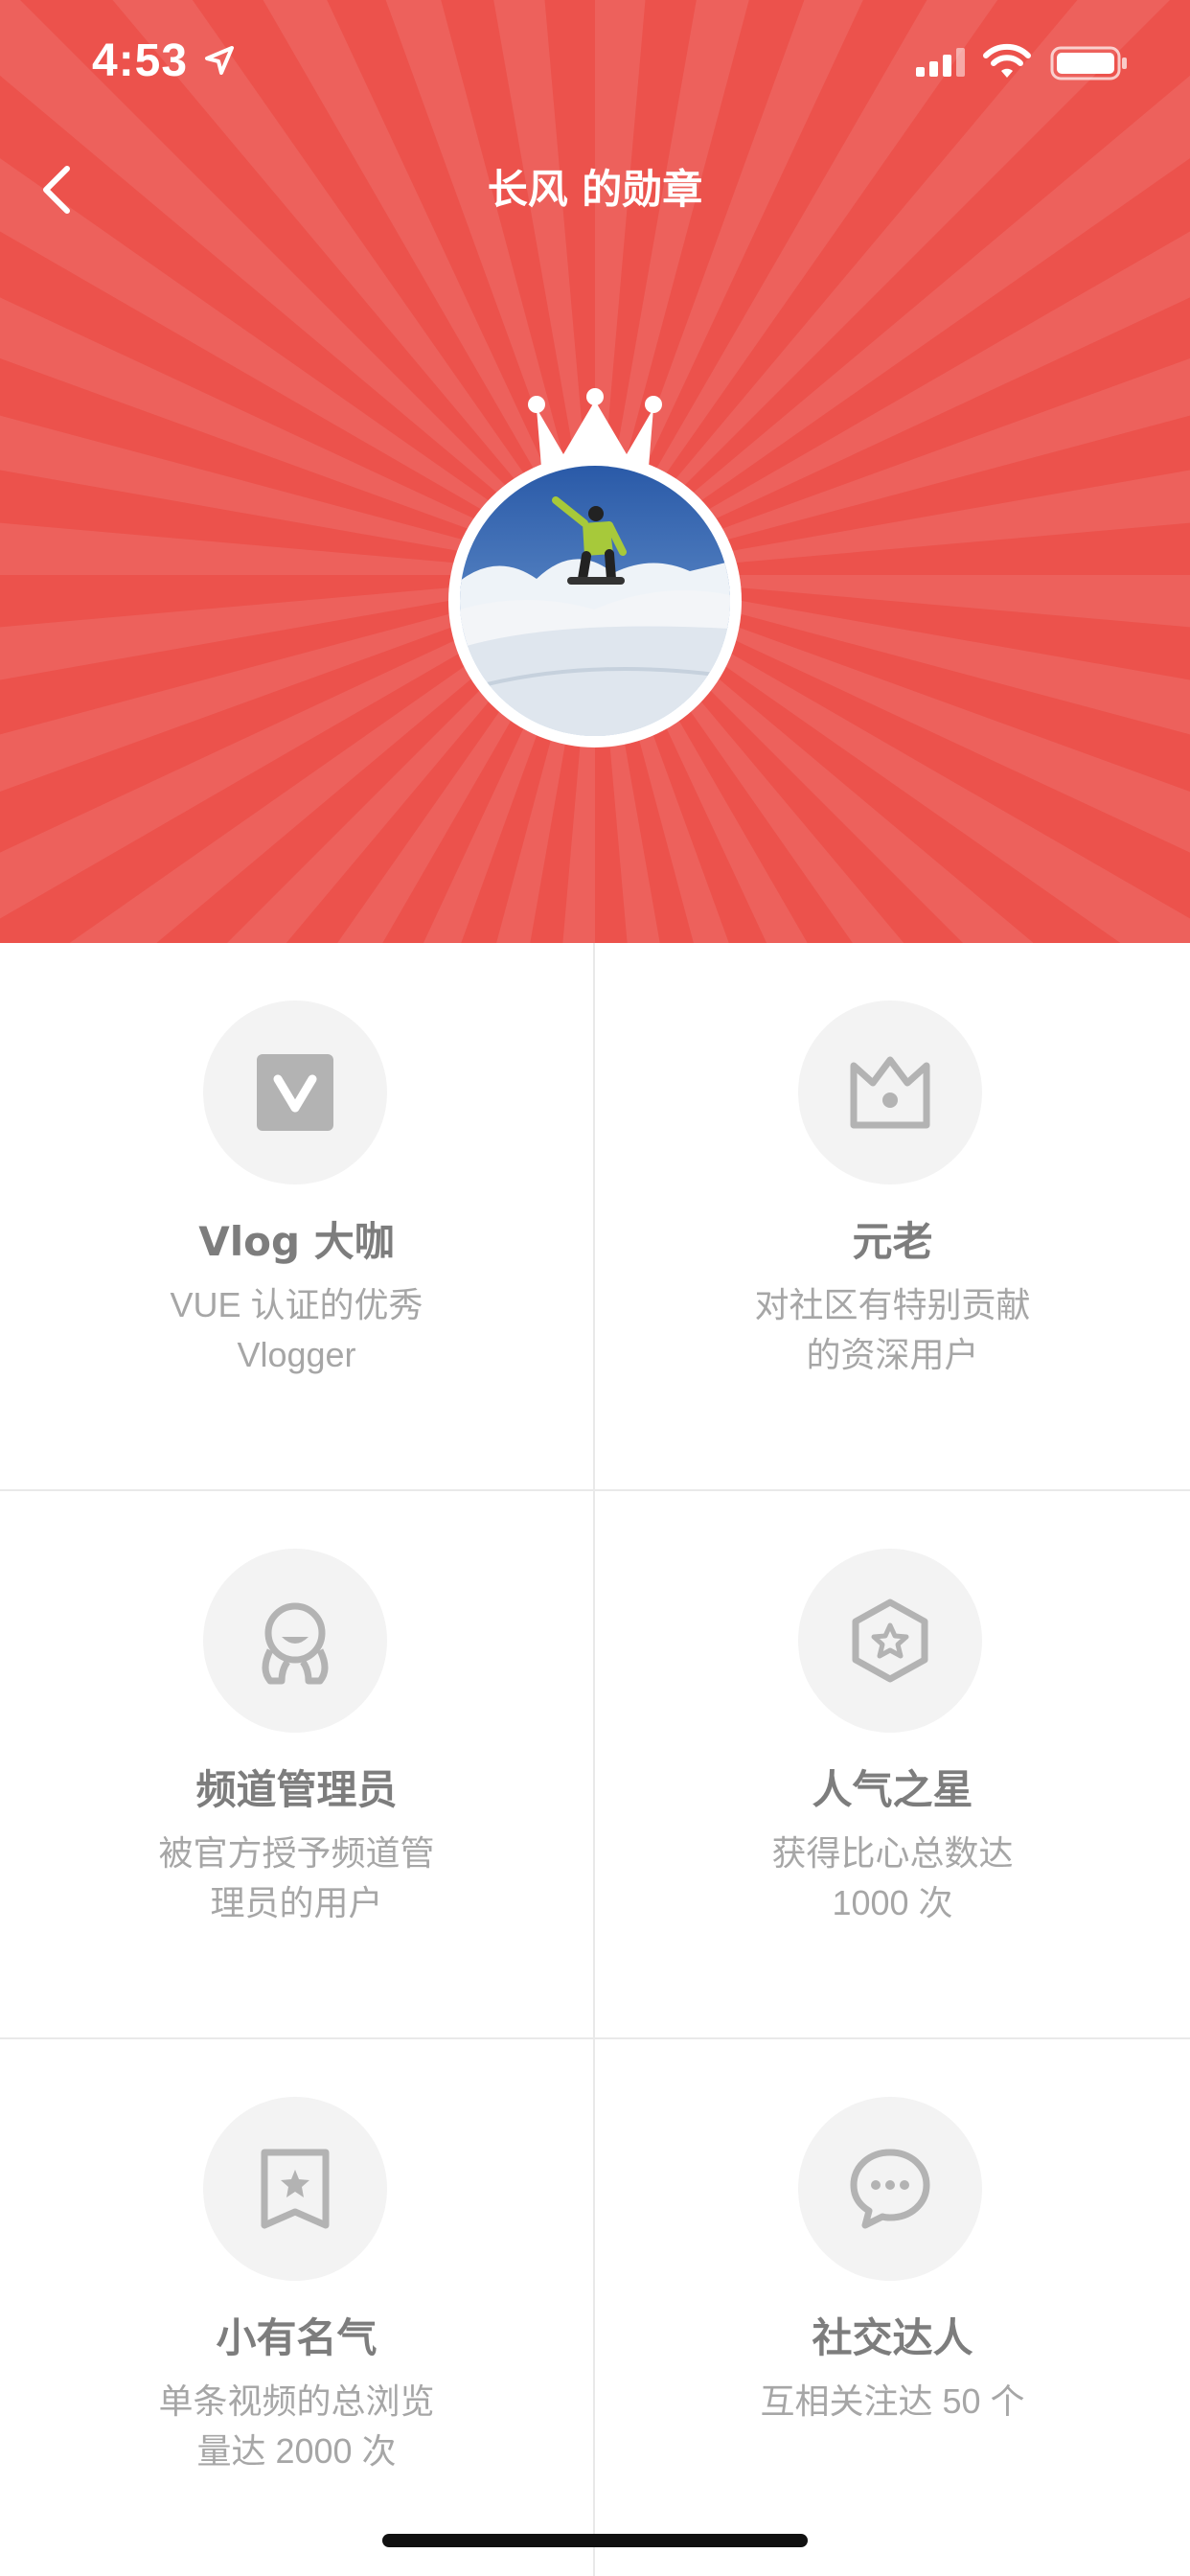  What do you see at coordinates (296, 1878) in the screenshot?
I see `badge-description: 被官方授予频道管理员的用户` at bounding box center [296, 1878].